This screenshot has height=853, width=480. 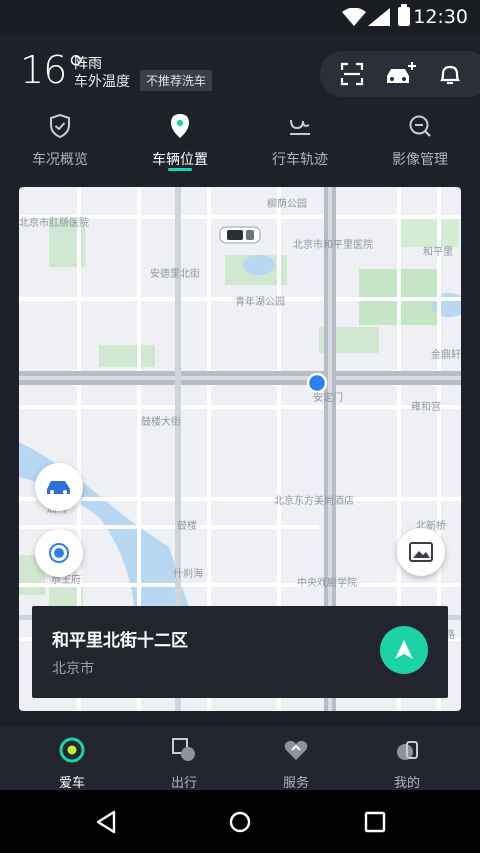 I want to click on route-icon, so click(x=300, y=127).